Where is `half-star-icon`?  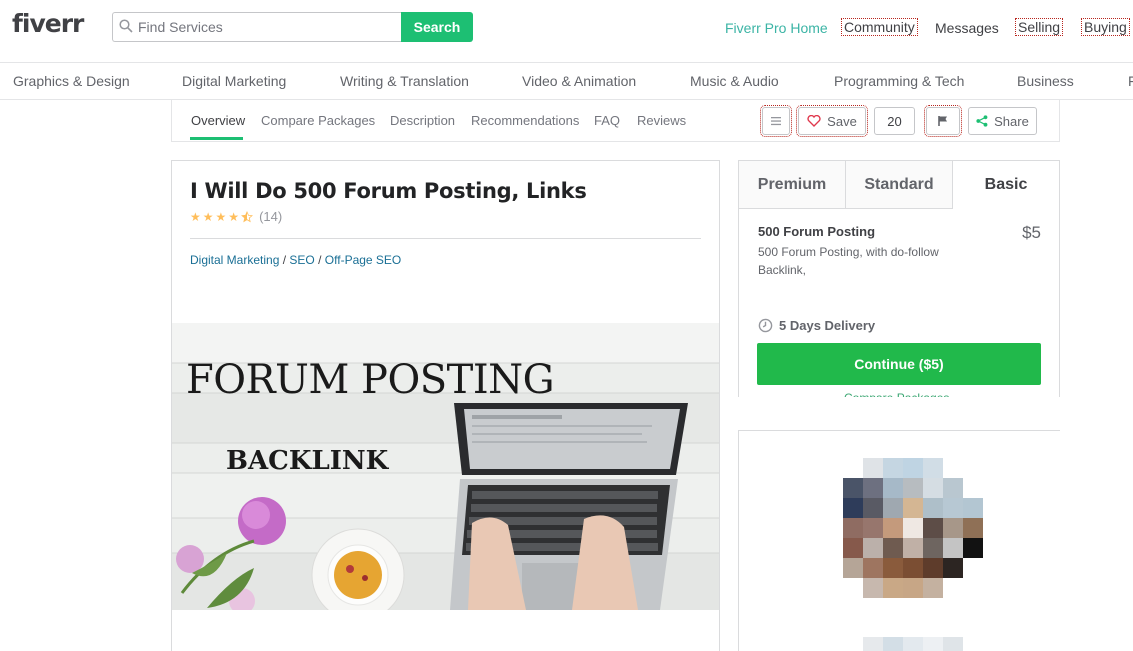
half-star-icon is located at coordinates (247, 216).